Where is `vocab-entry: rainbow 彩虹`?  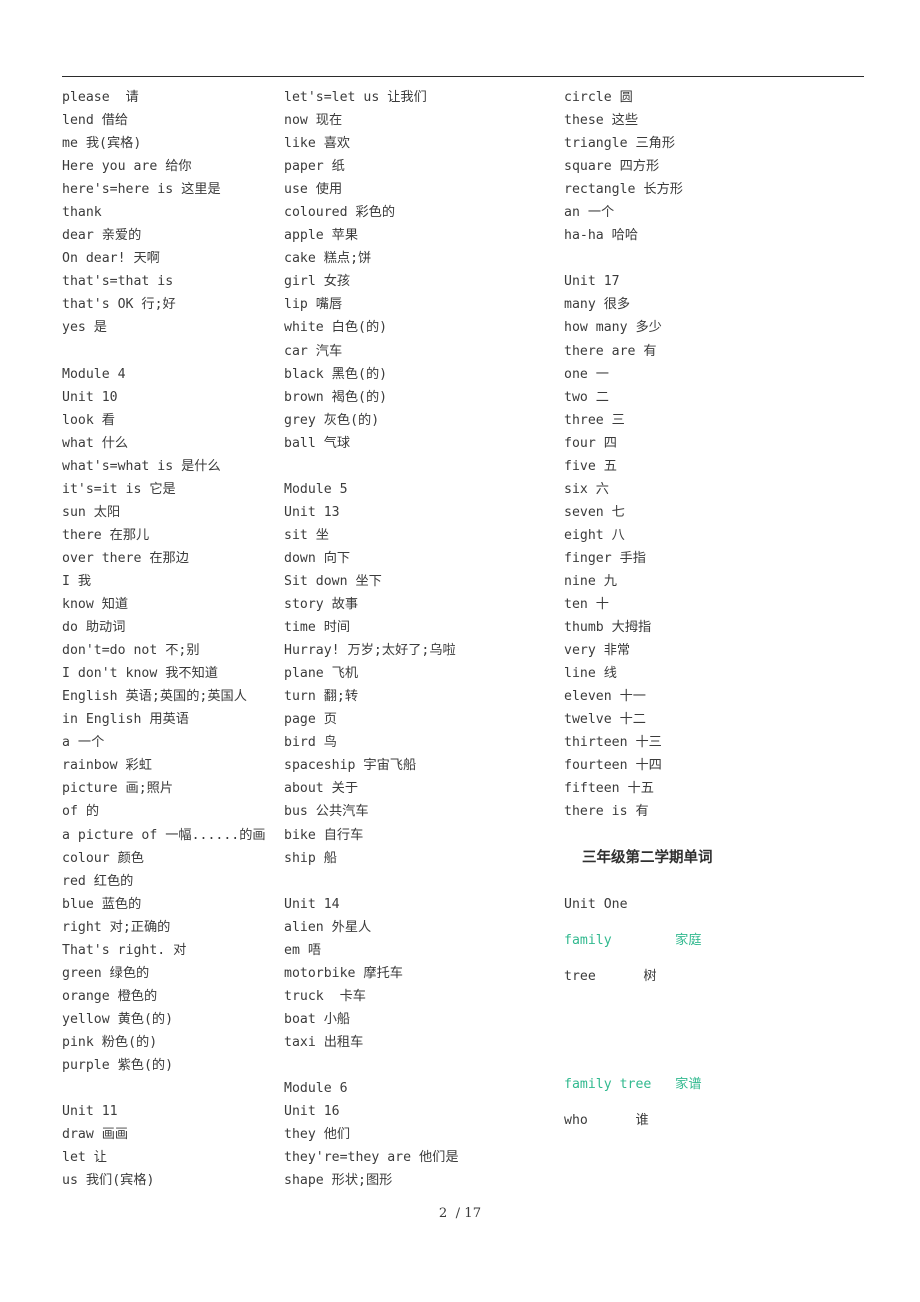
vocab-entry: rainbow 彩虹 is located at coordinates (107, 766).